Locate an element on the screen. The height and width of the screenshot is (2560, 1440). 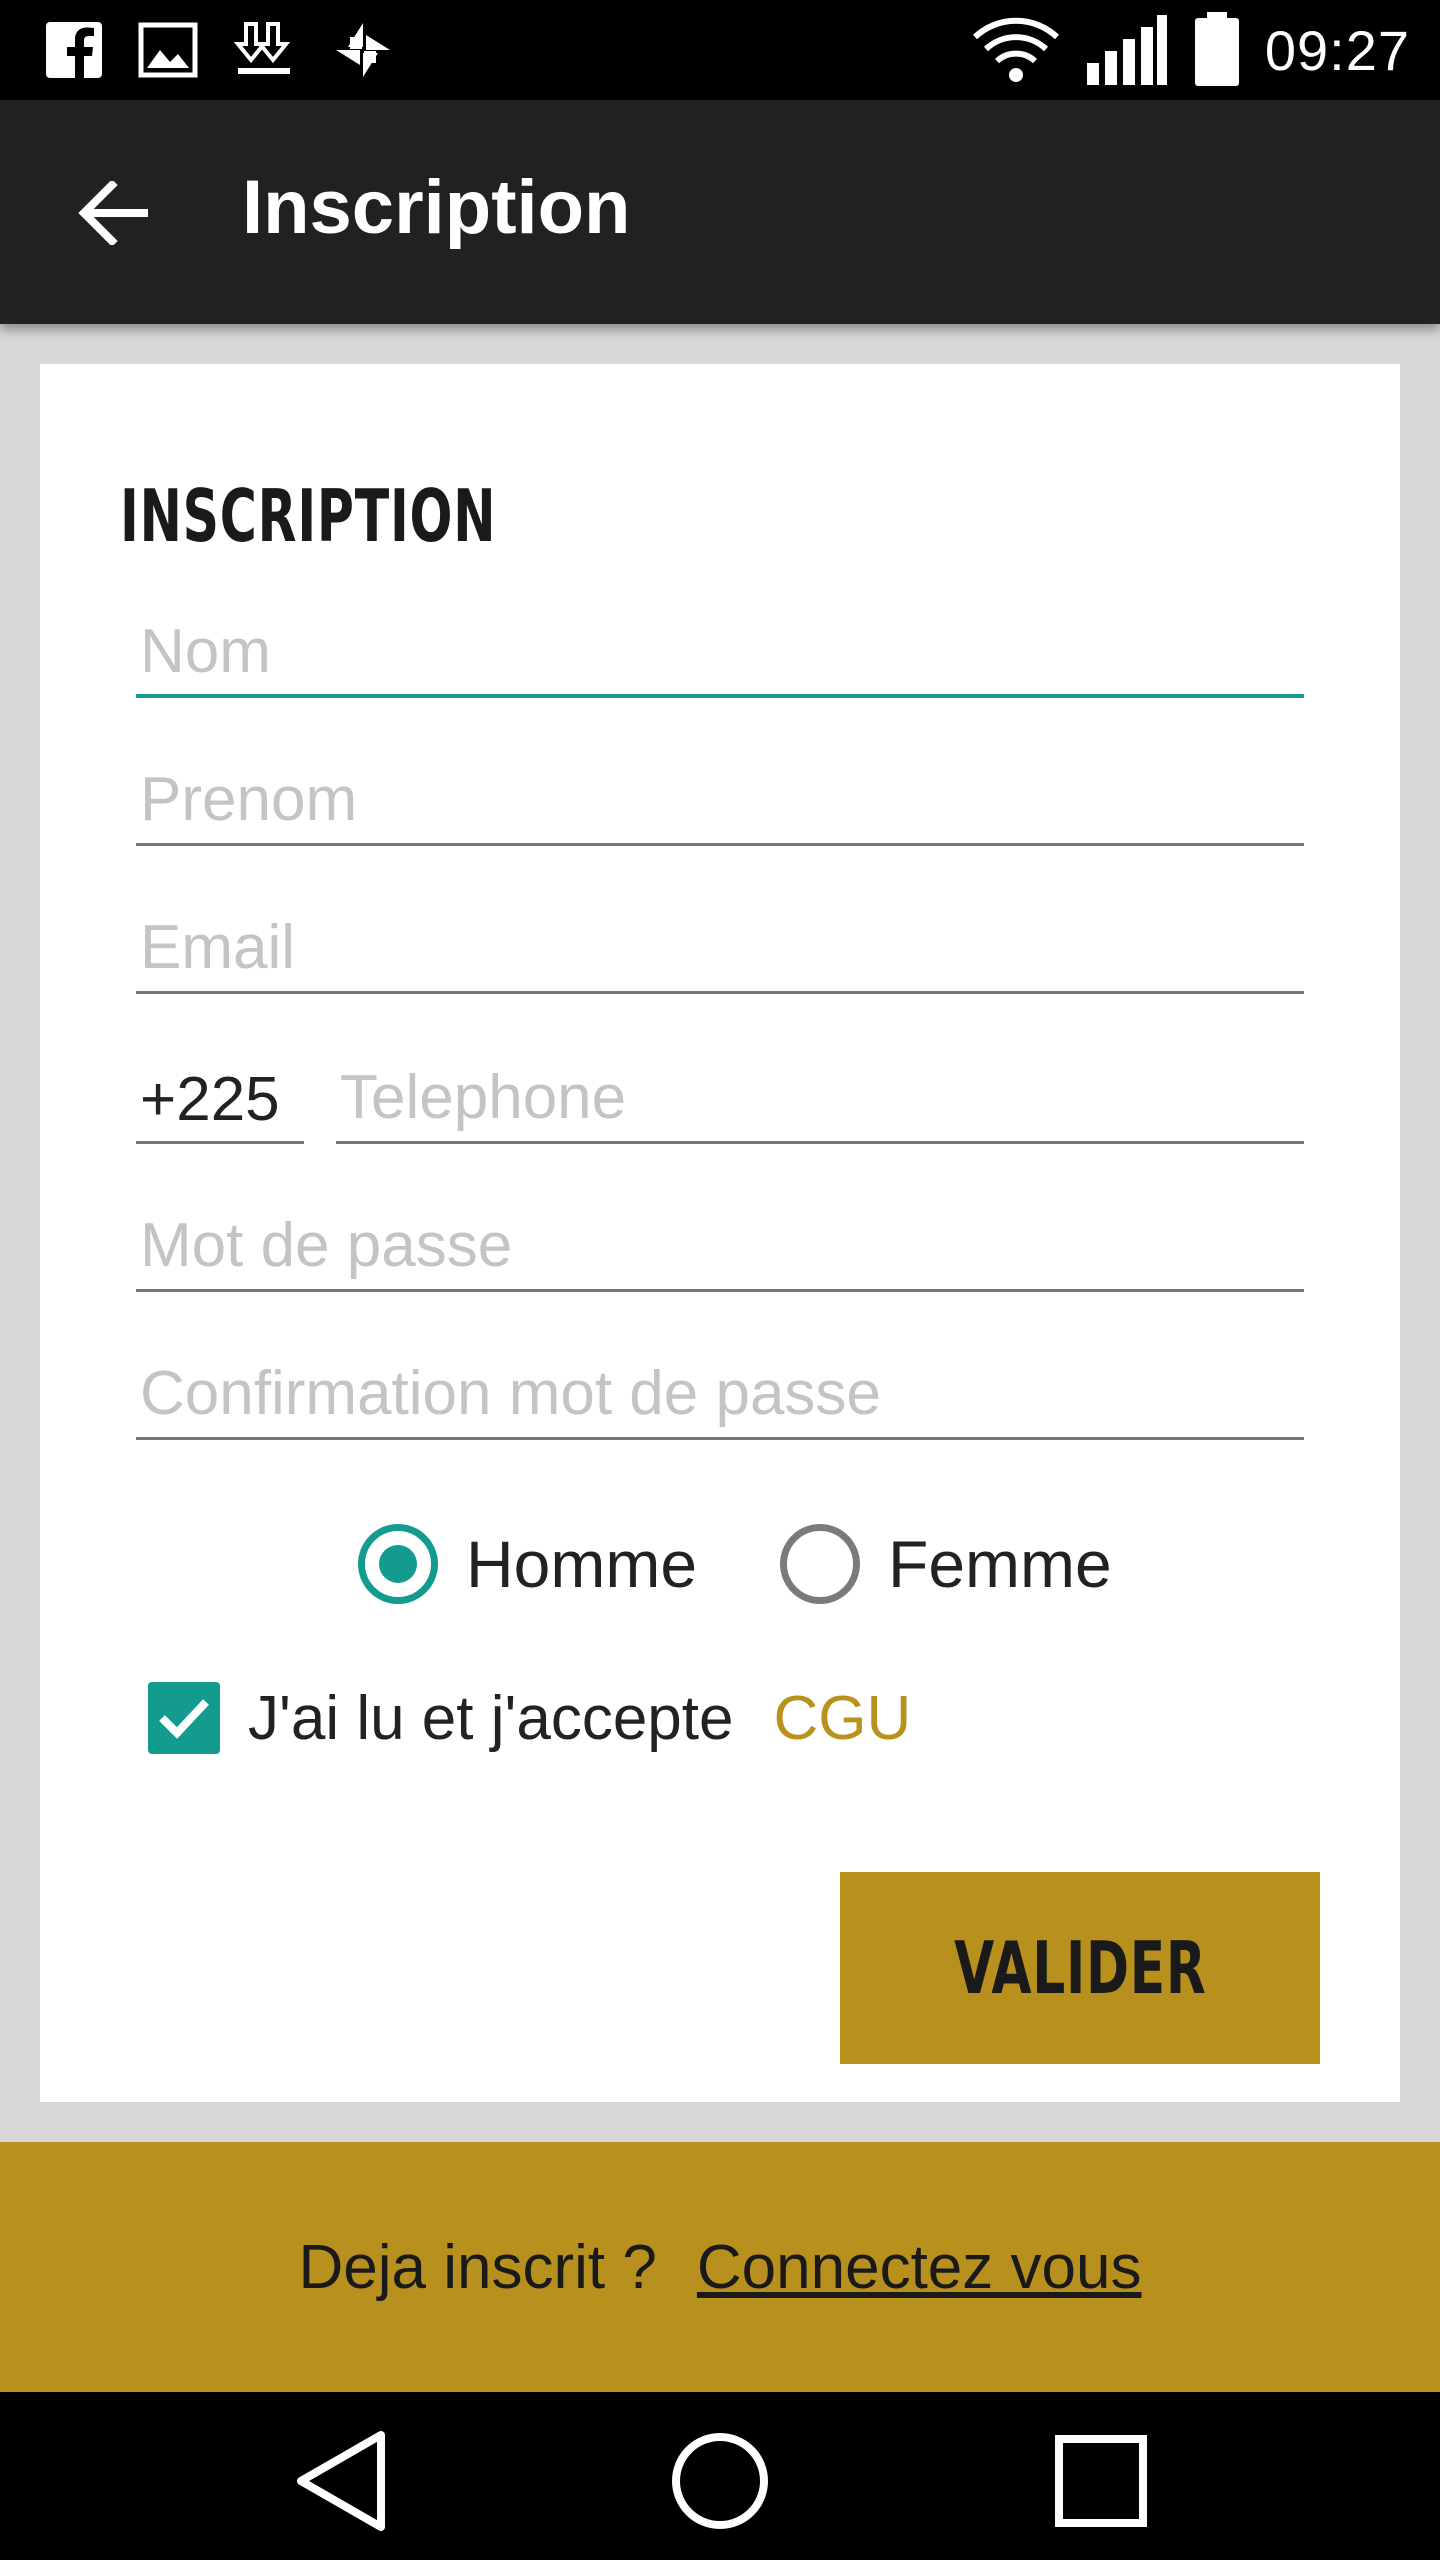
radio-unchecked-icon is located at coordinates (820, 1564).